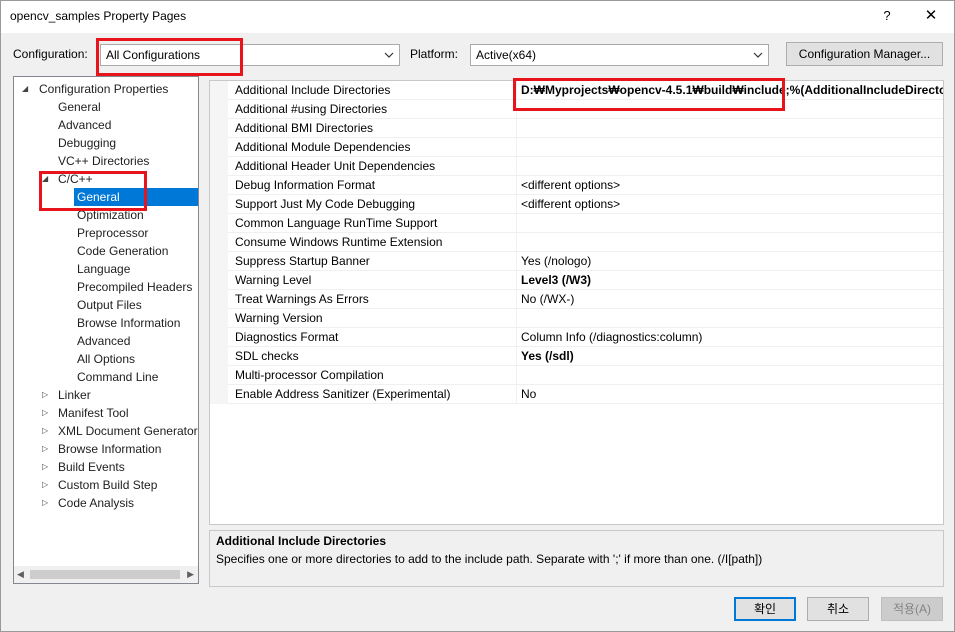 This screenshot has height=632, width=955. Describe the element at coordinates (576, 356) in the screenshot. I see `property-row: SDL checks Yes (/sdl)` at that location.